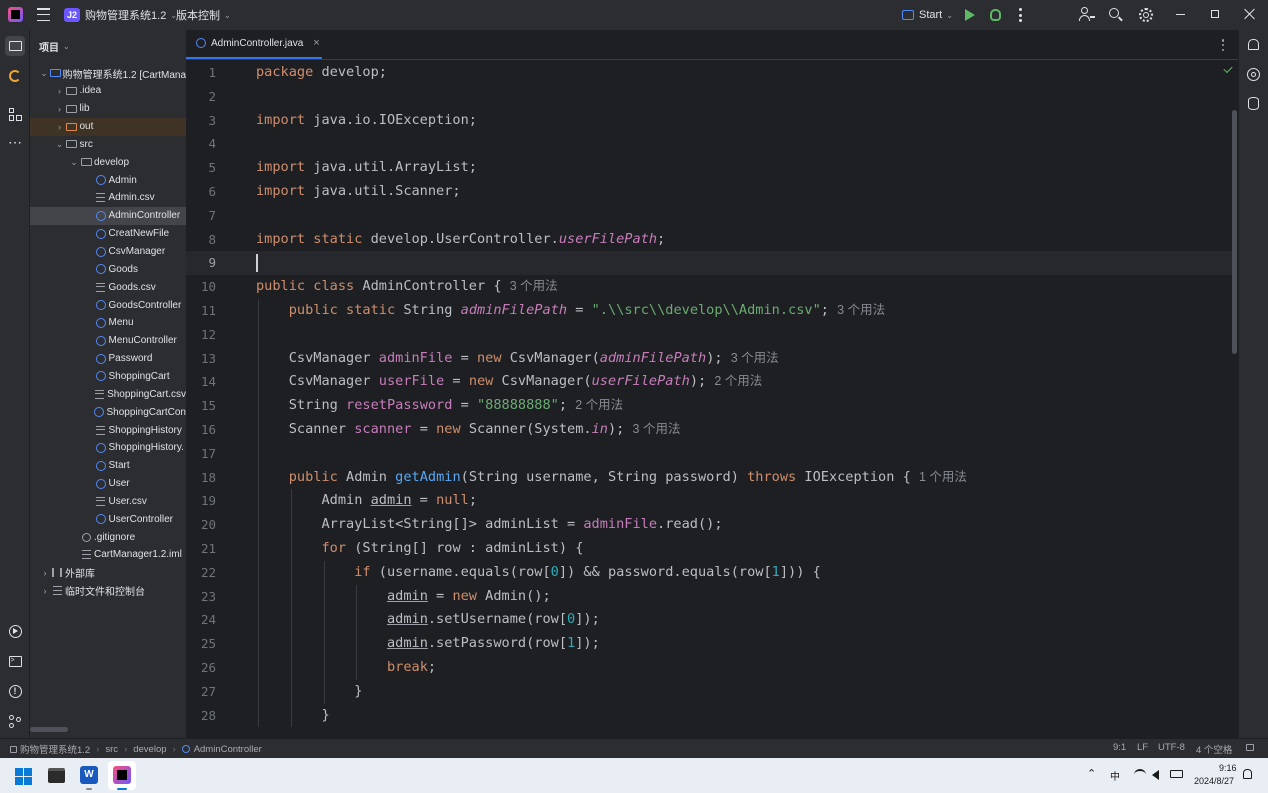 The height and width of the screenshot is (793, 1268). Describe the element at coordinates (108, 341) in the screenshot. I see `tree-item: MenuController` at that location.